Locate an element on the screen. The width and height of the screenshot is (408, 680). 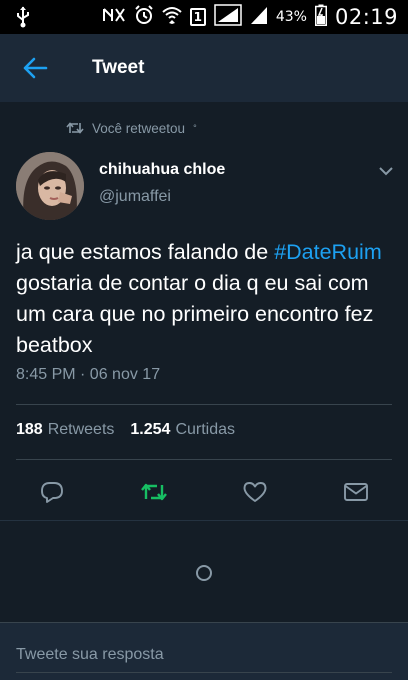
signal-icon is located at coordinates (228, 17).